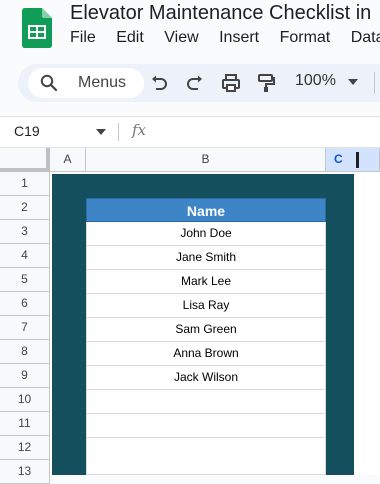  What do you see at coordinates (181, 37) in the screenshot?
I see `menu-view: View` at bounding box center [181, 37].